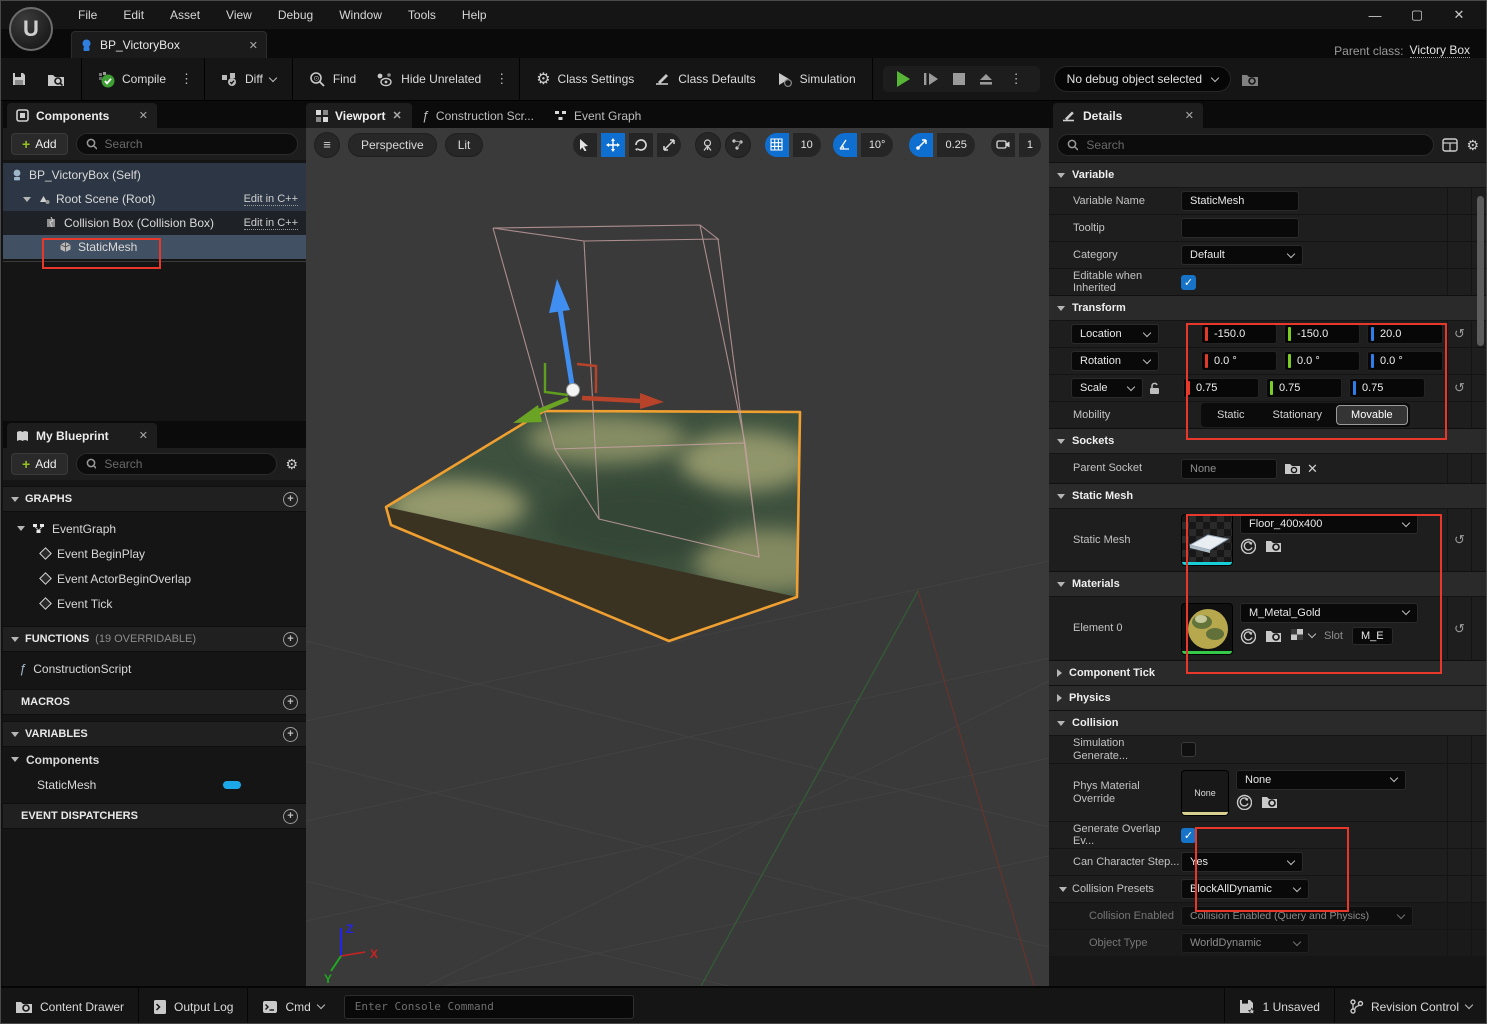 The height and width of the screenshot is (1024, 1487). What do you see at coordinates (959, 79) in the screenshot?
I see `stop-icon` at bounding box center [959, 79].